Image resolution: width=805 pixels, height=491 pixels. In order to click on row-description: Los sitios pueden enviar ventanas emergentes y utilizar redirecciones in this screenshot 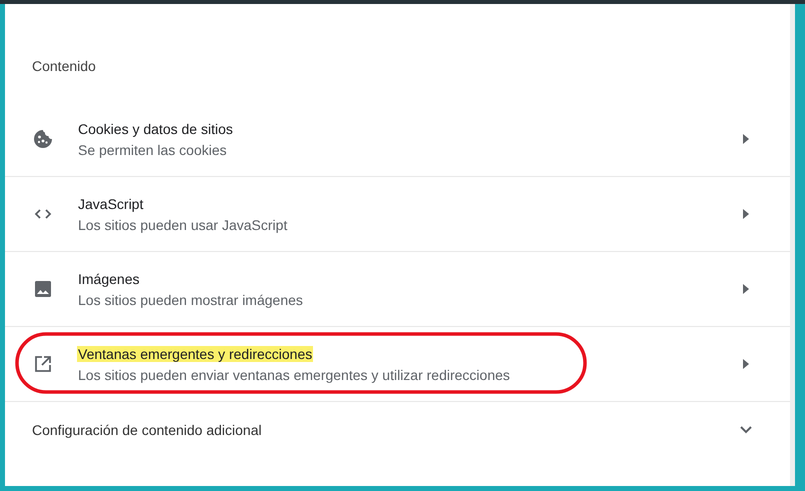, I will do `click(294, 374)`.